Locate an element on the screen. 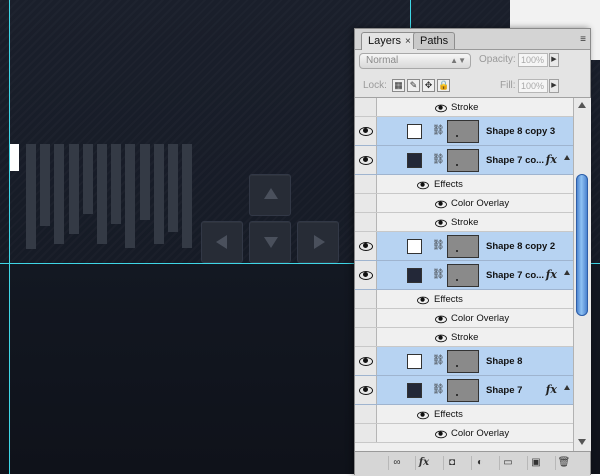  close-icon: × is located at coordinates (408, 41).